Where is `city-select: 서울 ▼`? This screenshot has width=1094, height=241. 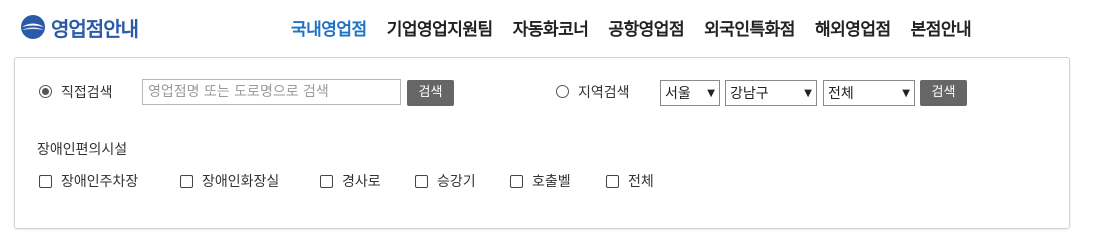 city-select: 서울 ▼ is located at coordinates (690, 93).